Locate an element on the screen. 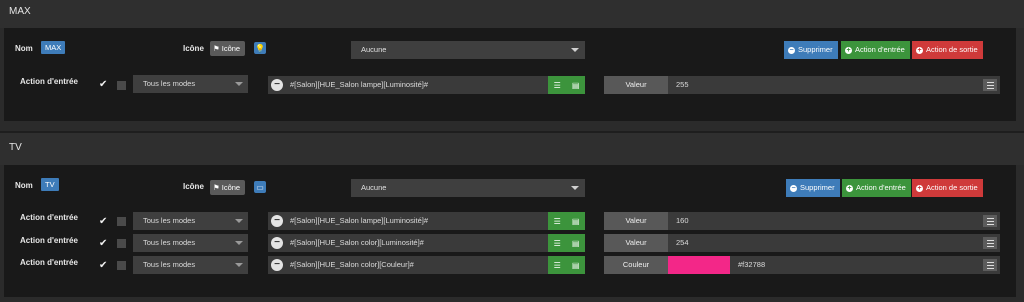  icon-label: Icône is located at coordinates (193, 186).